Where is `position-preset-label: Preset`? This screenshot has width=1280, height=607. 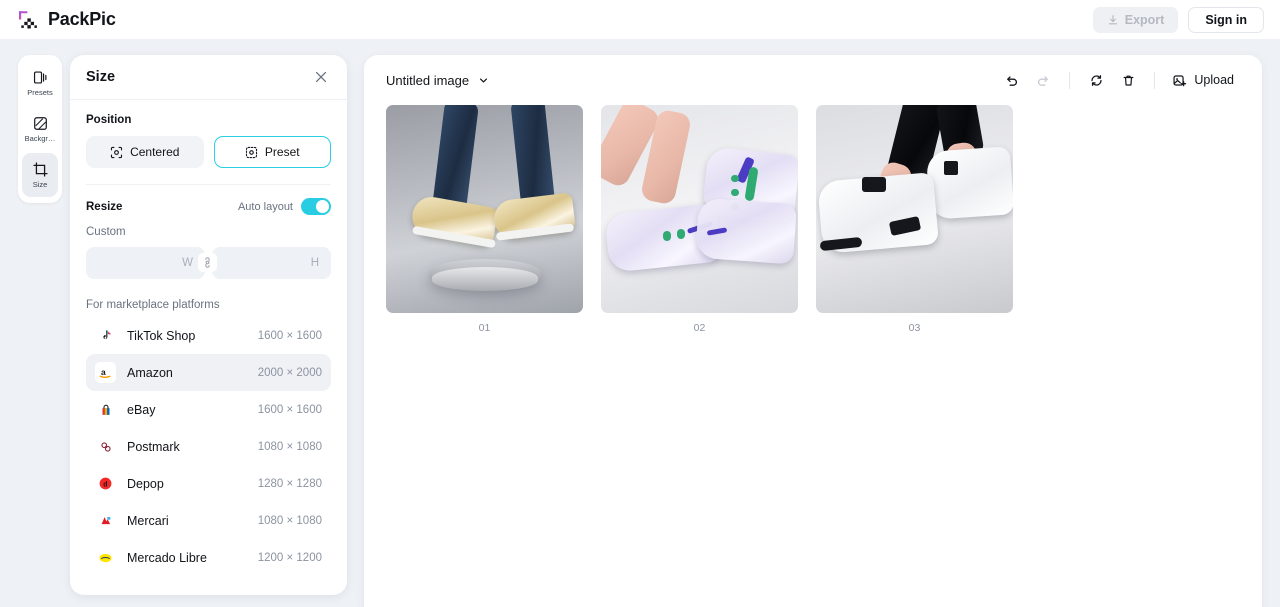
position-preset-label: Preset is located at coordinates (282, 152).